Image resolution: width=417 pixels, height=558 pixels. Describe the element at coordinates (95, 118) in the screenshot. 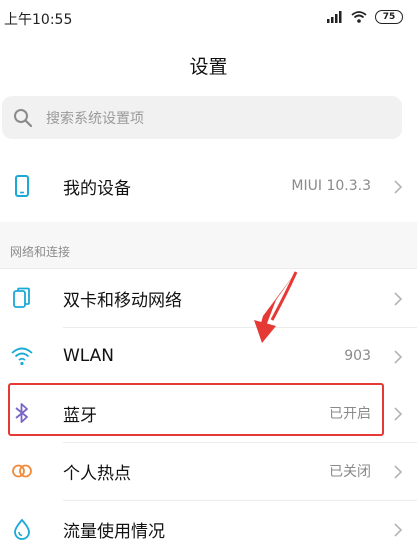

I see `search-placeholder: 搜索系统设置项` at that location.